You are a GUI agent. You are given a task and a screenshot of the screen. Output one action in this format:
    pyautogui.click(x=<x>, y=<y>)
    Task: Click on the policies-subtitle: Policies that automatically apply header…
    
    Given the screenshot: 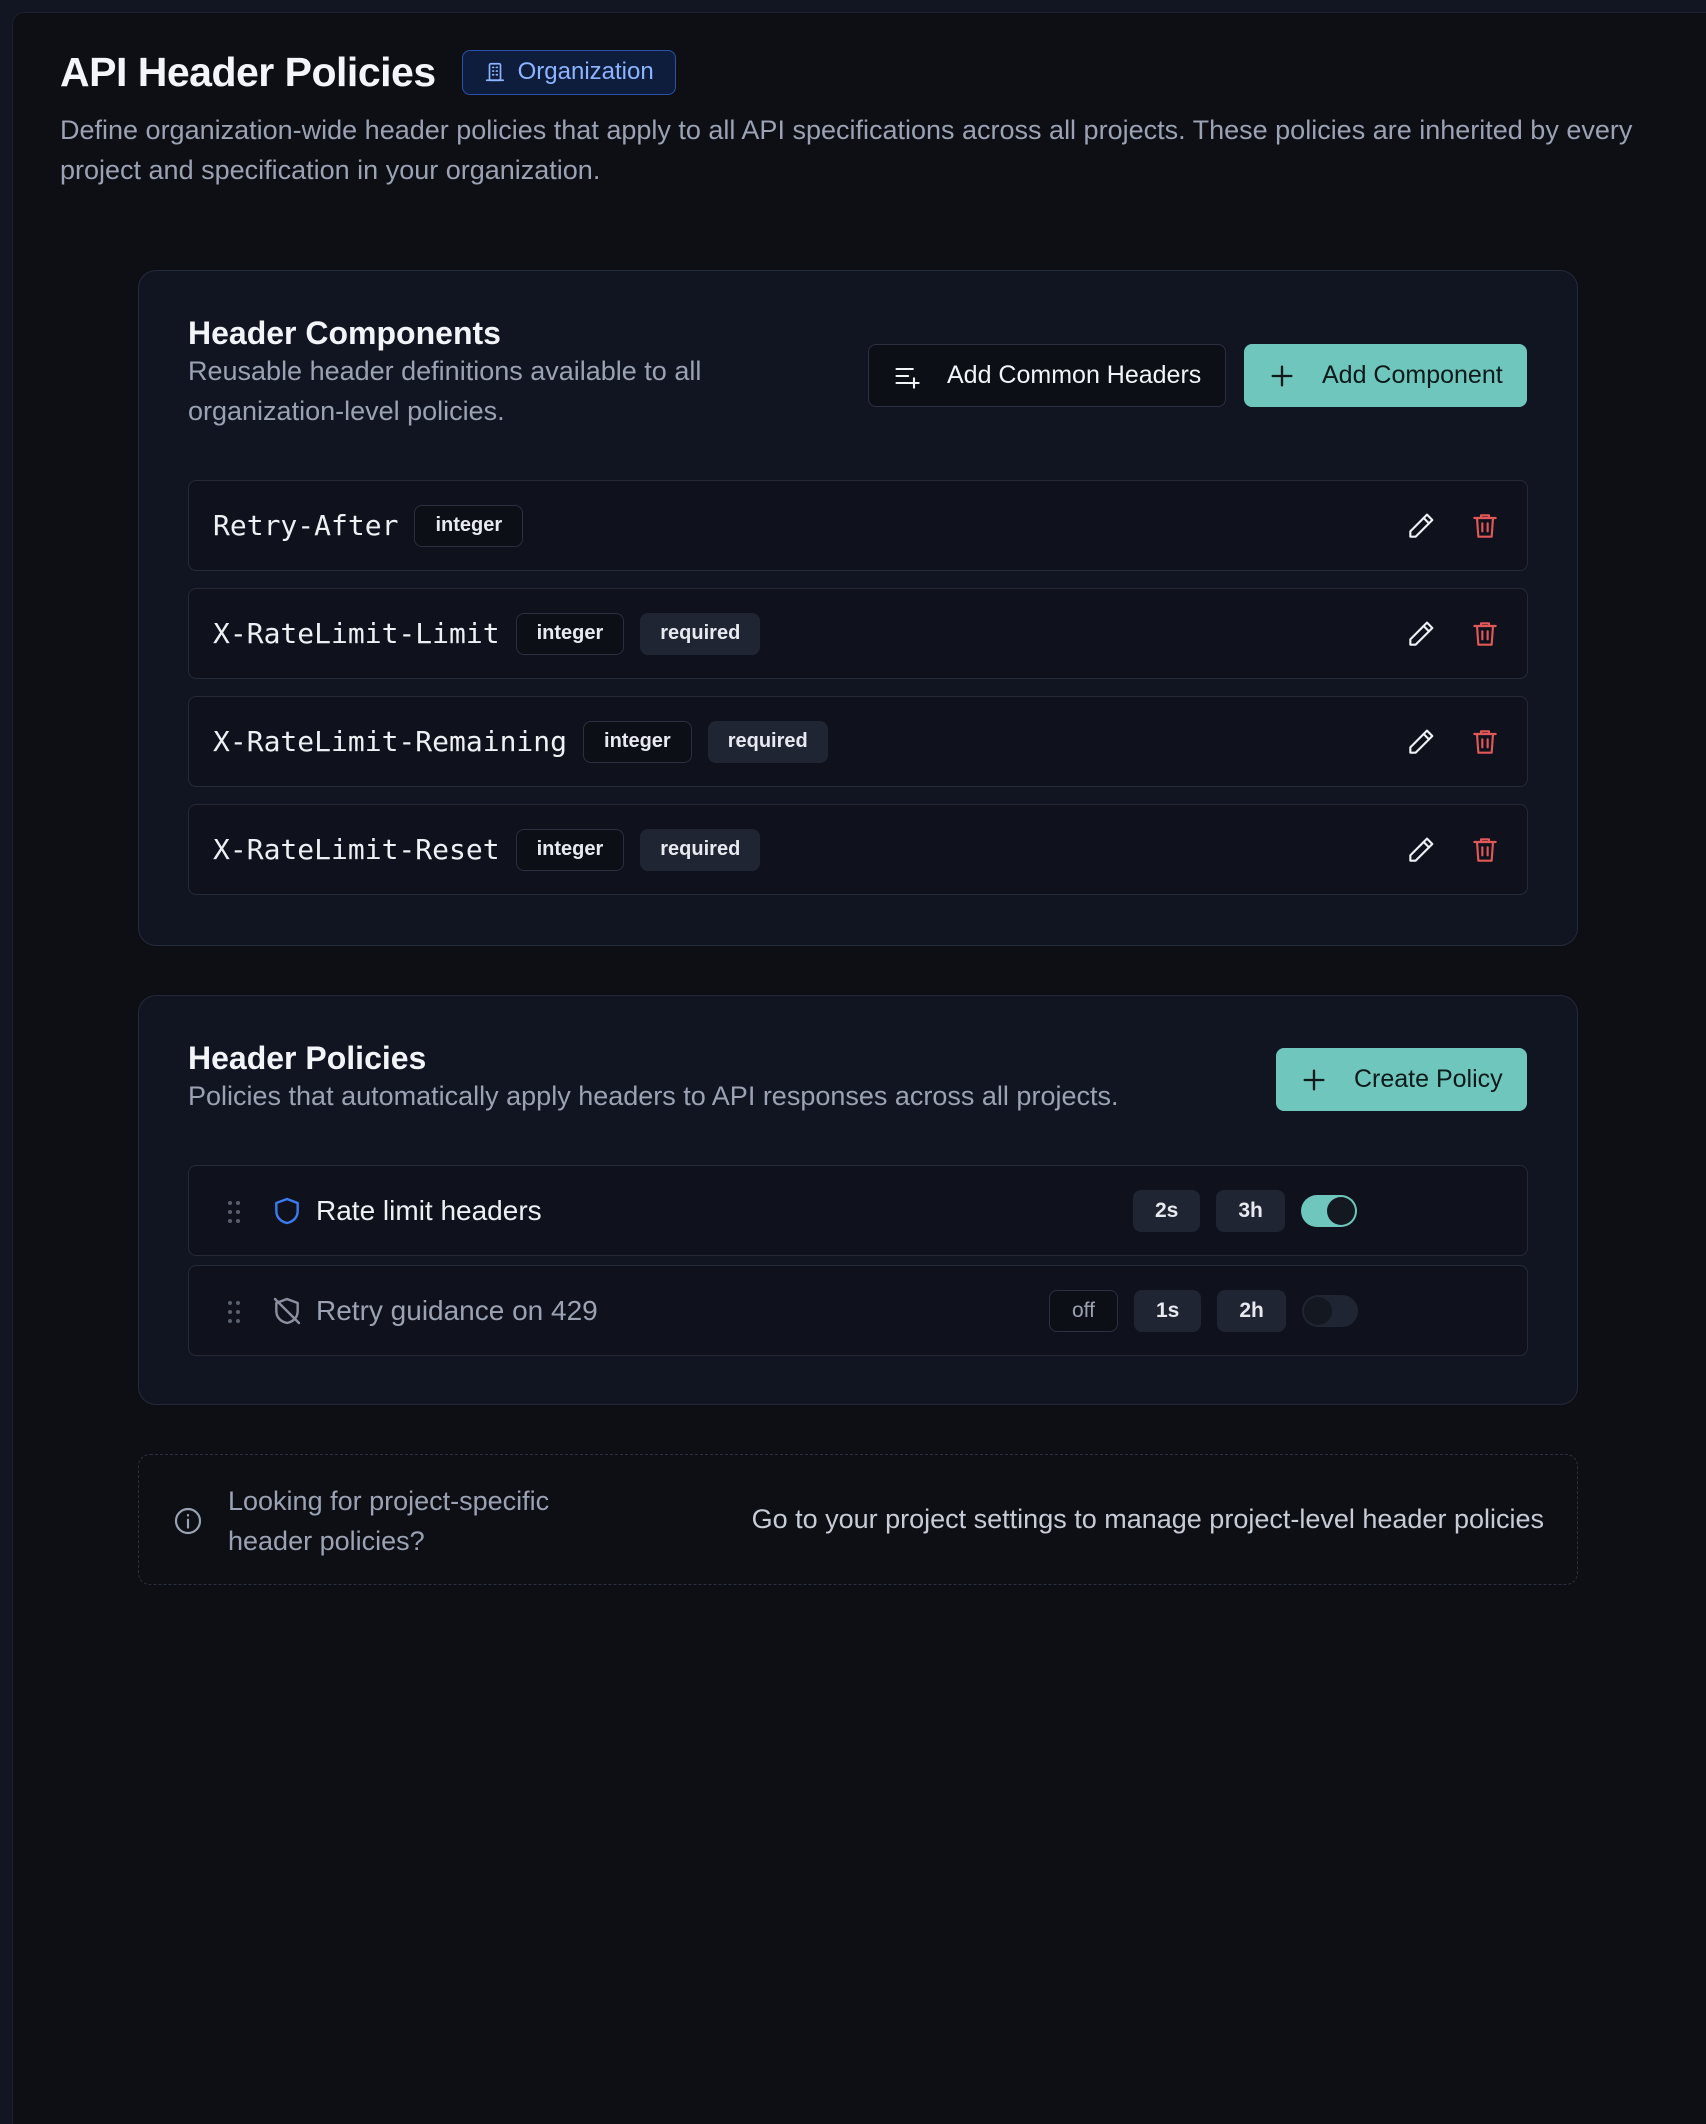 What is the action you would take?
    pyautogui.click(x=653, y=1096)
    